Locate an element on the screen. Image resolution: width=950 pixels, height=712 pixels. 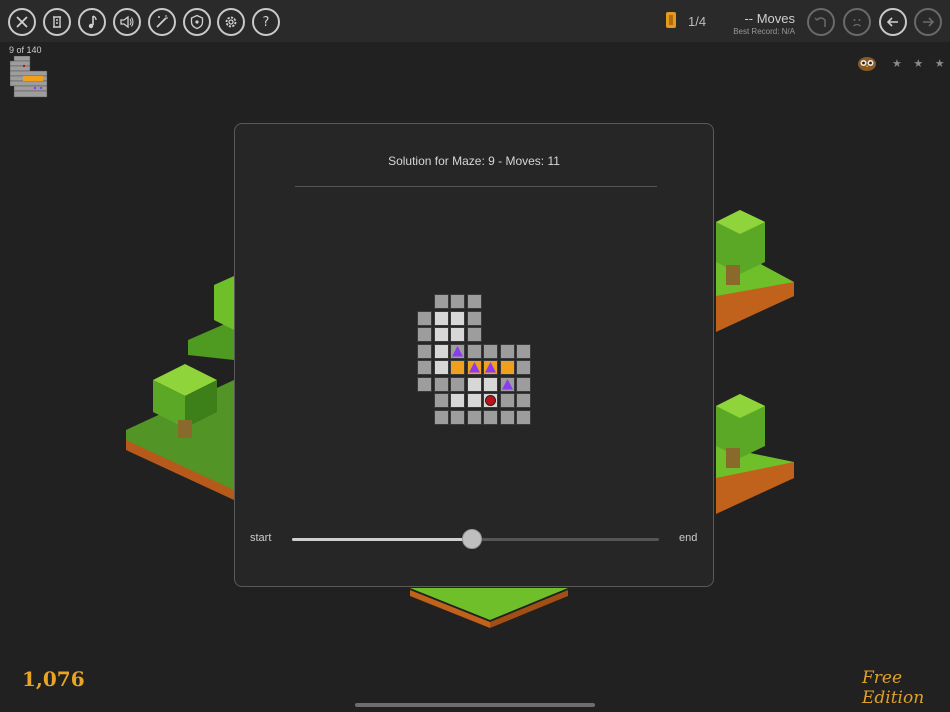
dialog-title: Solution for Maze: 9 - Moves: 11 is located at coordinates (474, 161).